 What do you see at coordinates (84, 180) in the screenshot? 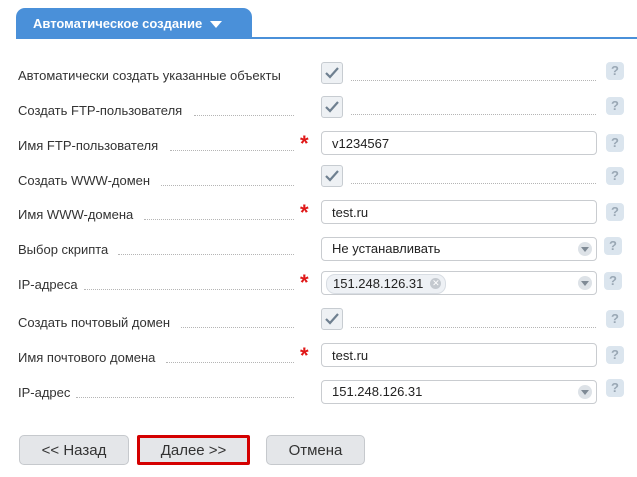
I see `create-www-domain-label: Создать WWW-домен` at bounding box center [84, 180].